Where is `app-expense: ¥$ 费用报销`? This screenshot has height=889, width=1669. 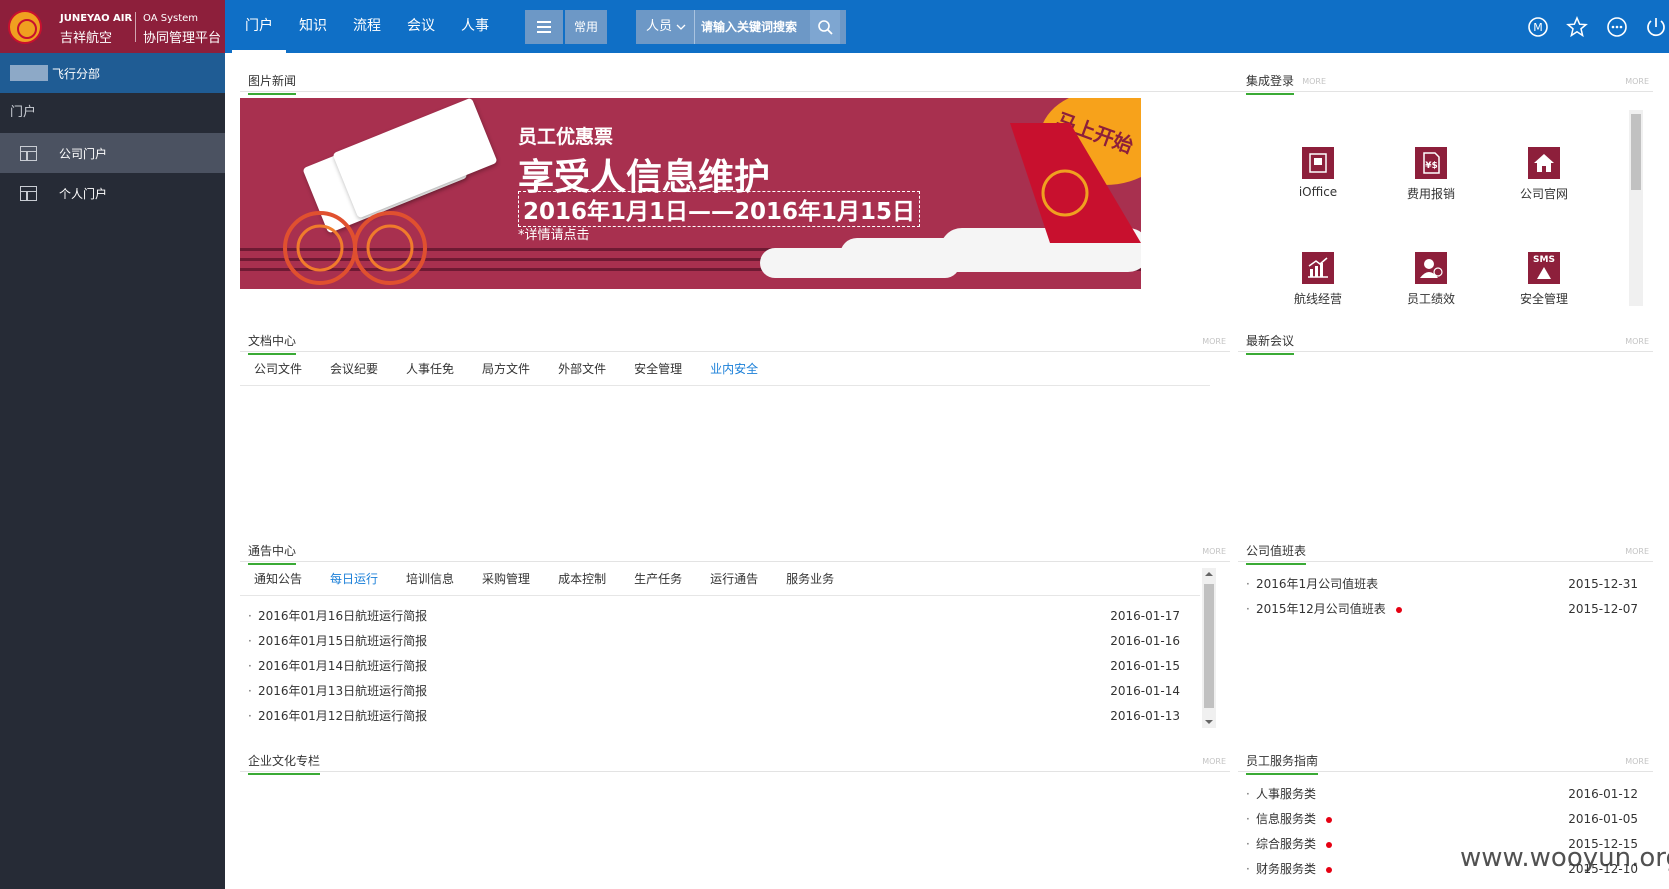
app-expense: ¥$ 费用报销 is located at coordinates (1431, 174).